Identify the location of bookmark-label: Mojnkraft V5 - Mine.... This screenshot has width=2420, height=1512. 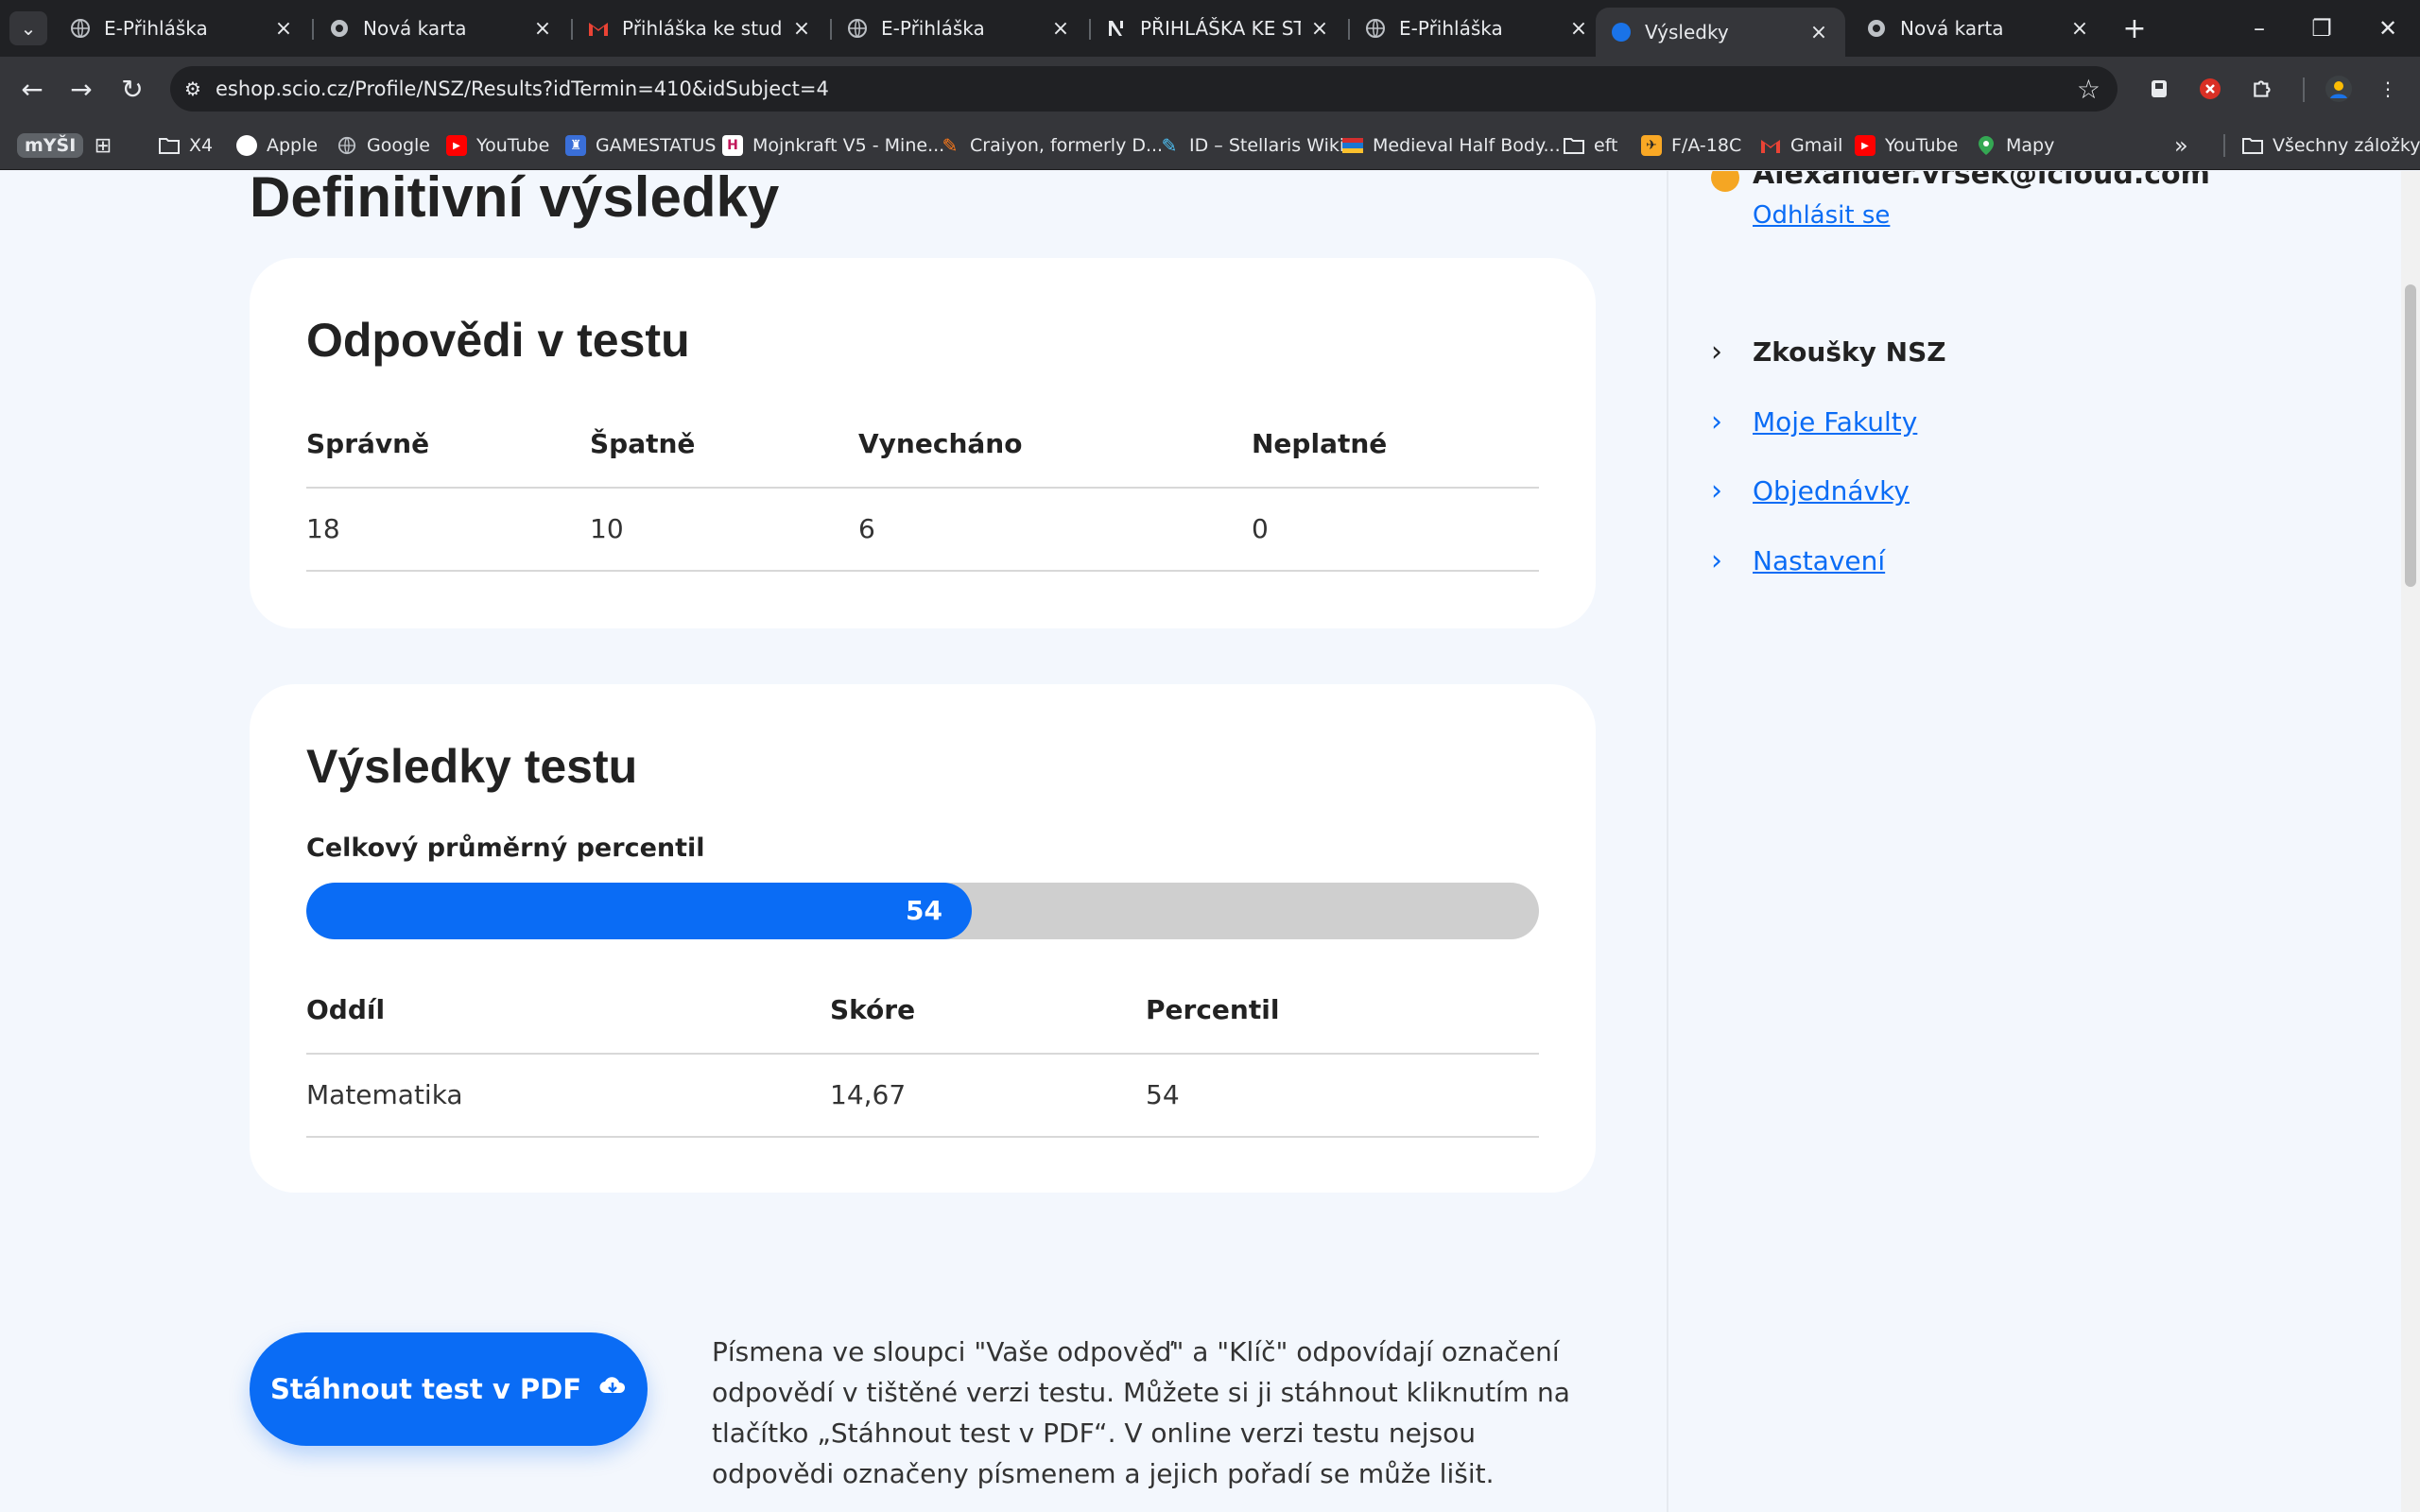
(849, 145).